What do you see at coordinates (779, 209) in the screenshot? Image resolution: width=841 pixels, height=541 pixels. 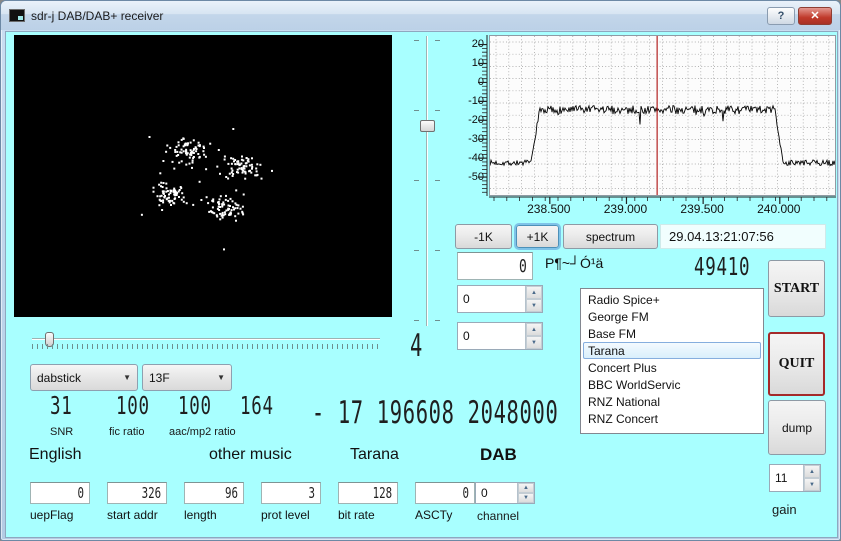 I see `x-tick-label: 240.000` at bounding box center [779, 209].